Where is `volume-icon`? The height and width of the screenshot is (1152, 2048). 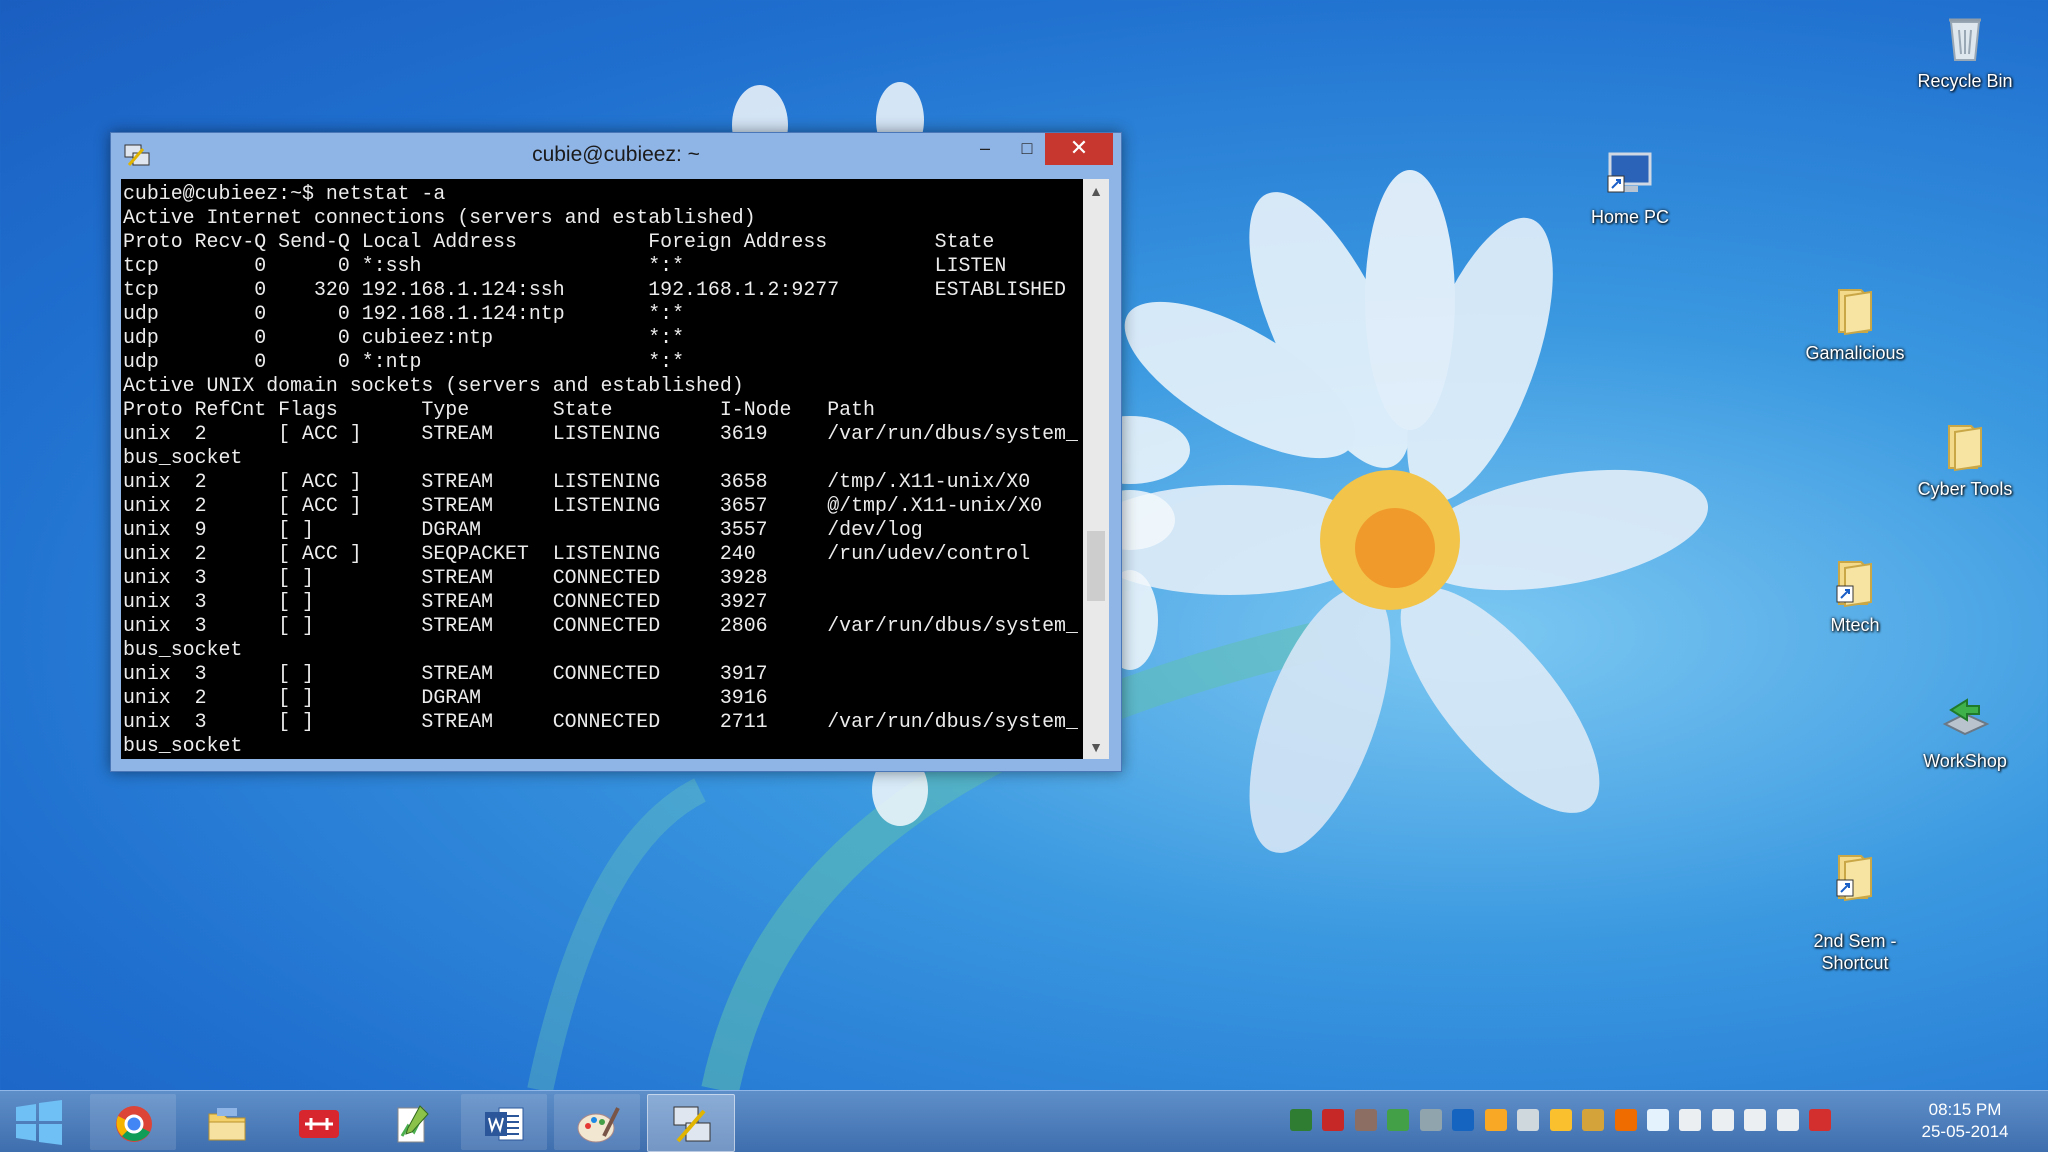 volume-icon is located at coordinates (1787, 1120).